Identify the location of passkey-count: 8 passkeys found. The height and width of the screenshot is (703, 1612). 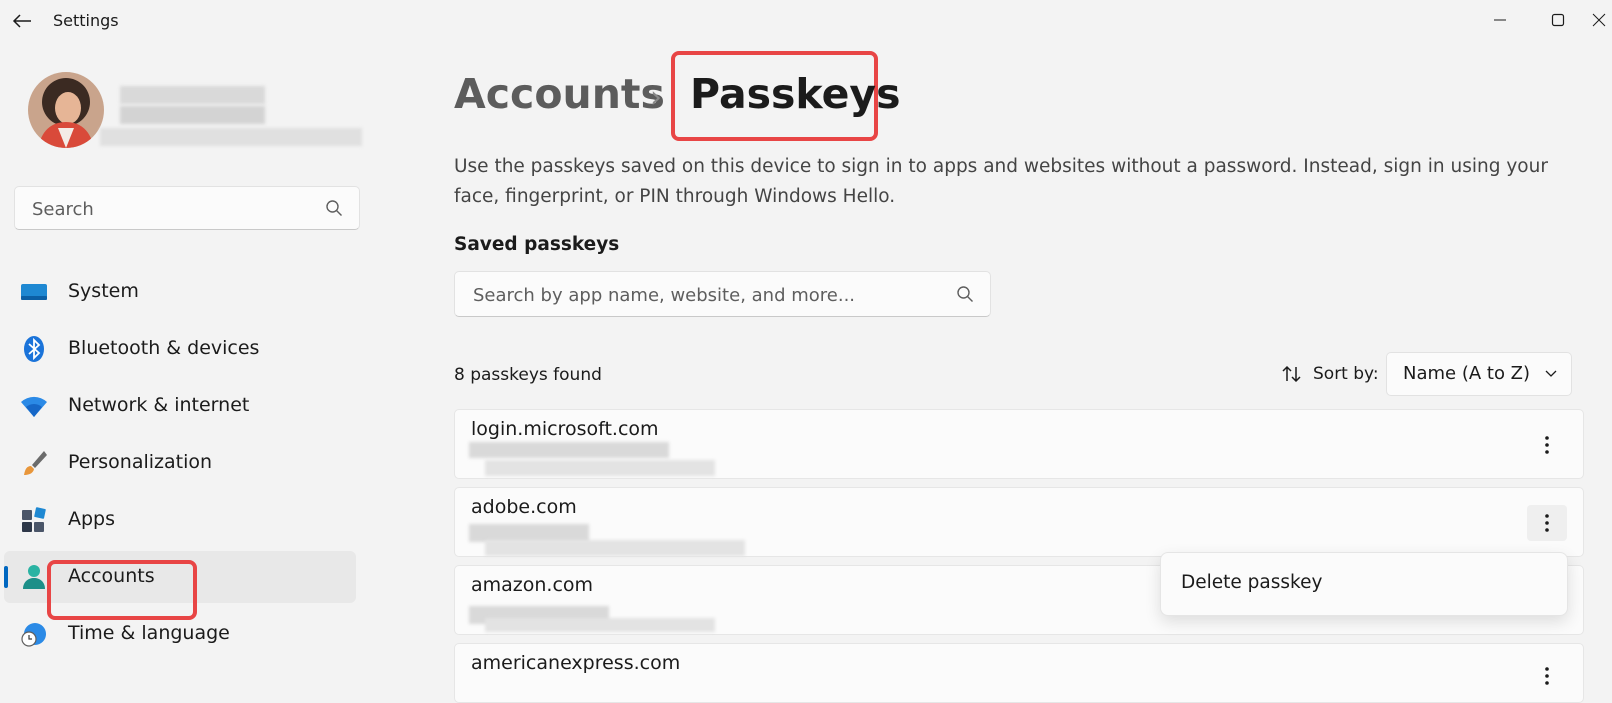
(528, 375).